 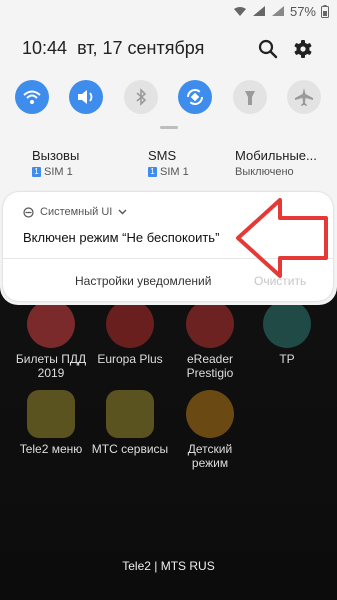 I want to click on battery-percent: 57%, so click(x=302, y=11).